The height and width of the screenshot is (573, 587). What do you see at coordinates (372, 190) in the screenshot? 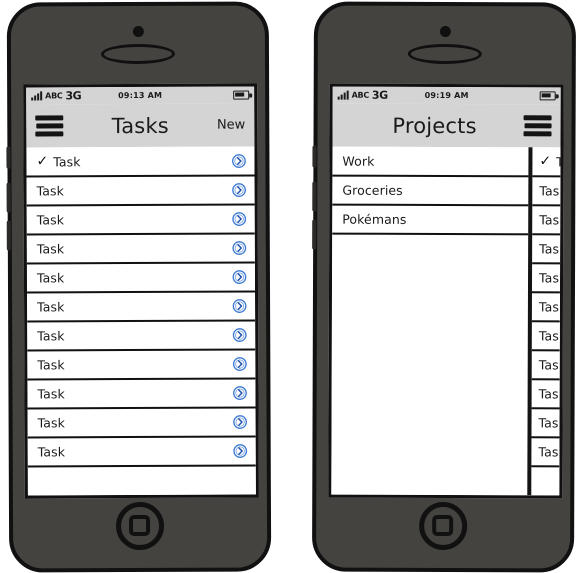
I see `list-item-label: Groceries` at bounding box center [372, 190].